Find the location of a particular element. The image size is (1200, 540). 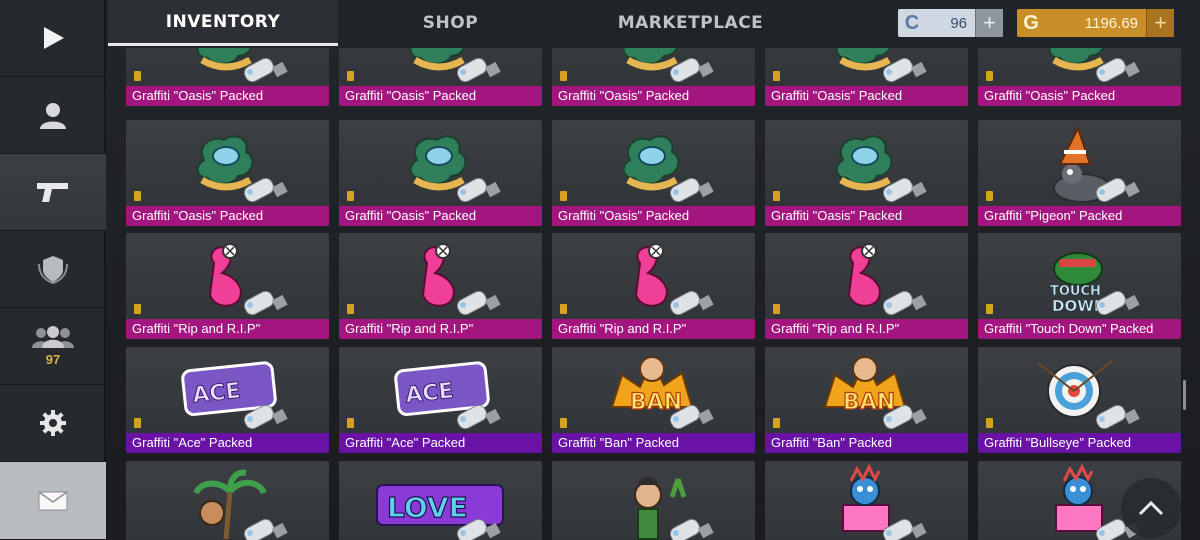

gold-currency: G 1196.69 + is located at coordinates (1095, 23).